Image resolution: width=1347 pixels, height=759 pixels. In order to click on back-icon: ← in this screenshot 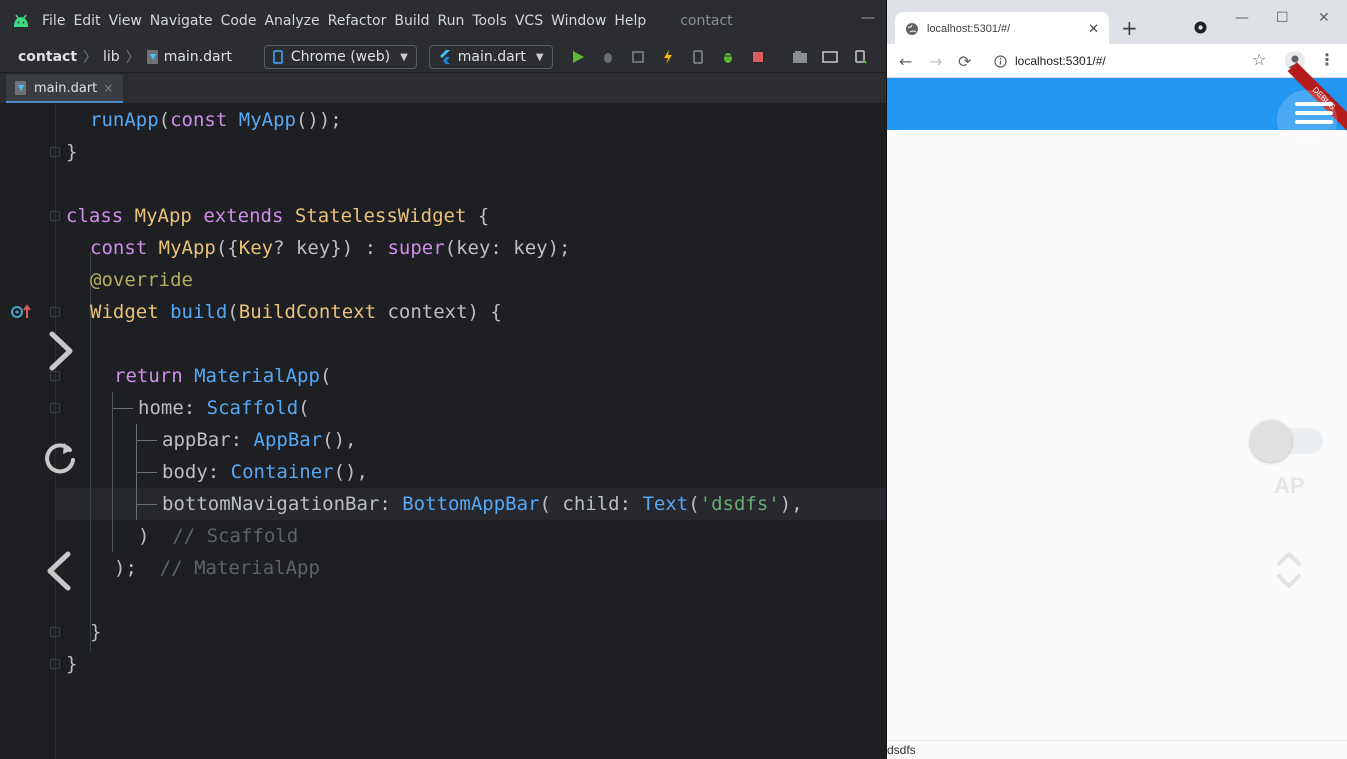, I will do `click(905, 61)`.